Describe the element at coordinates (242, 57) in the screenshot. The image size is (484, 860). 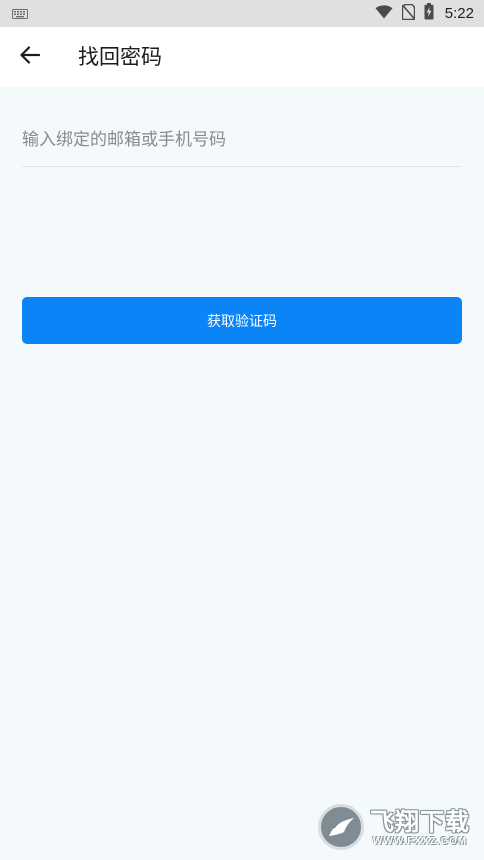
I see `app-bar: 找回密码` at that location.